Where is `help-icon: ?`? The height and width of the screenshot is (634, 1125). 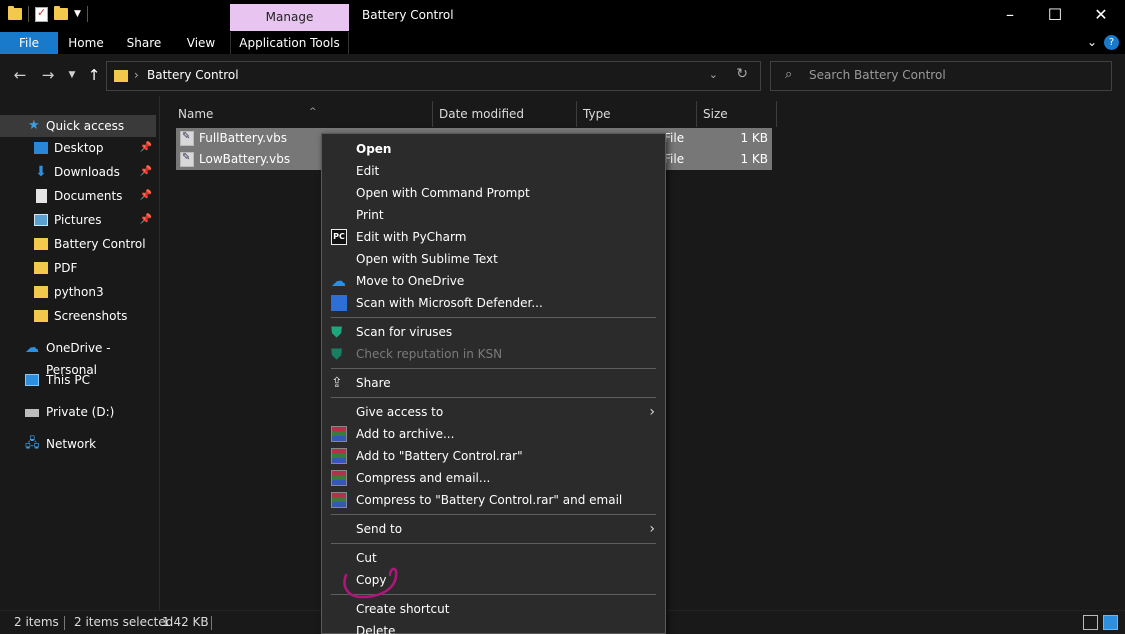
help-icon: ? is located at coordinates (1111, 42).